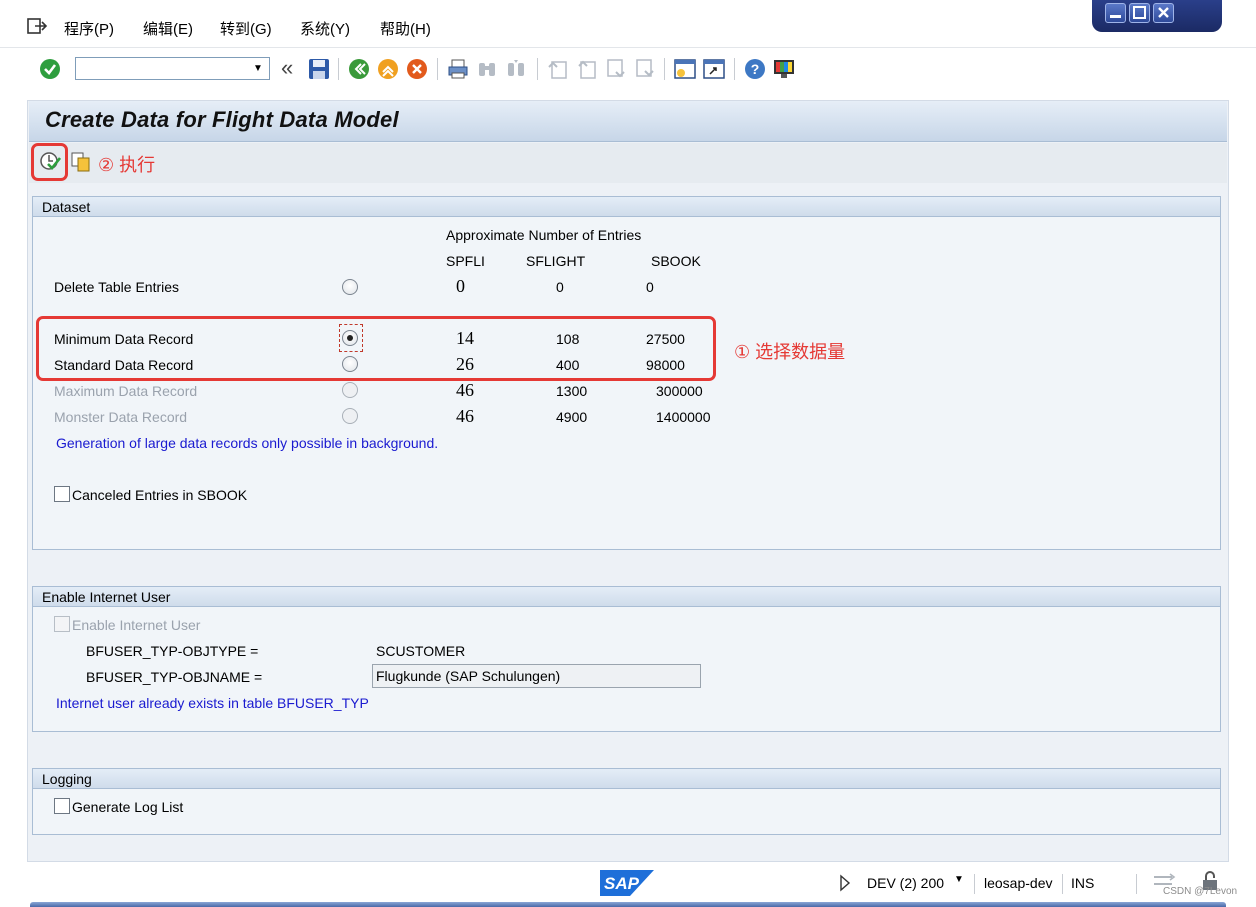 The height and width of the screenshot is (907, 1256). Describe the element at coordinates (417, 69) in the screenshot. I see `cancel-icon` at that location.